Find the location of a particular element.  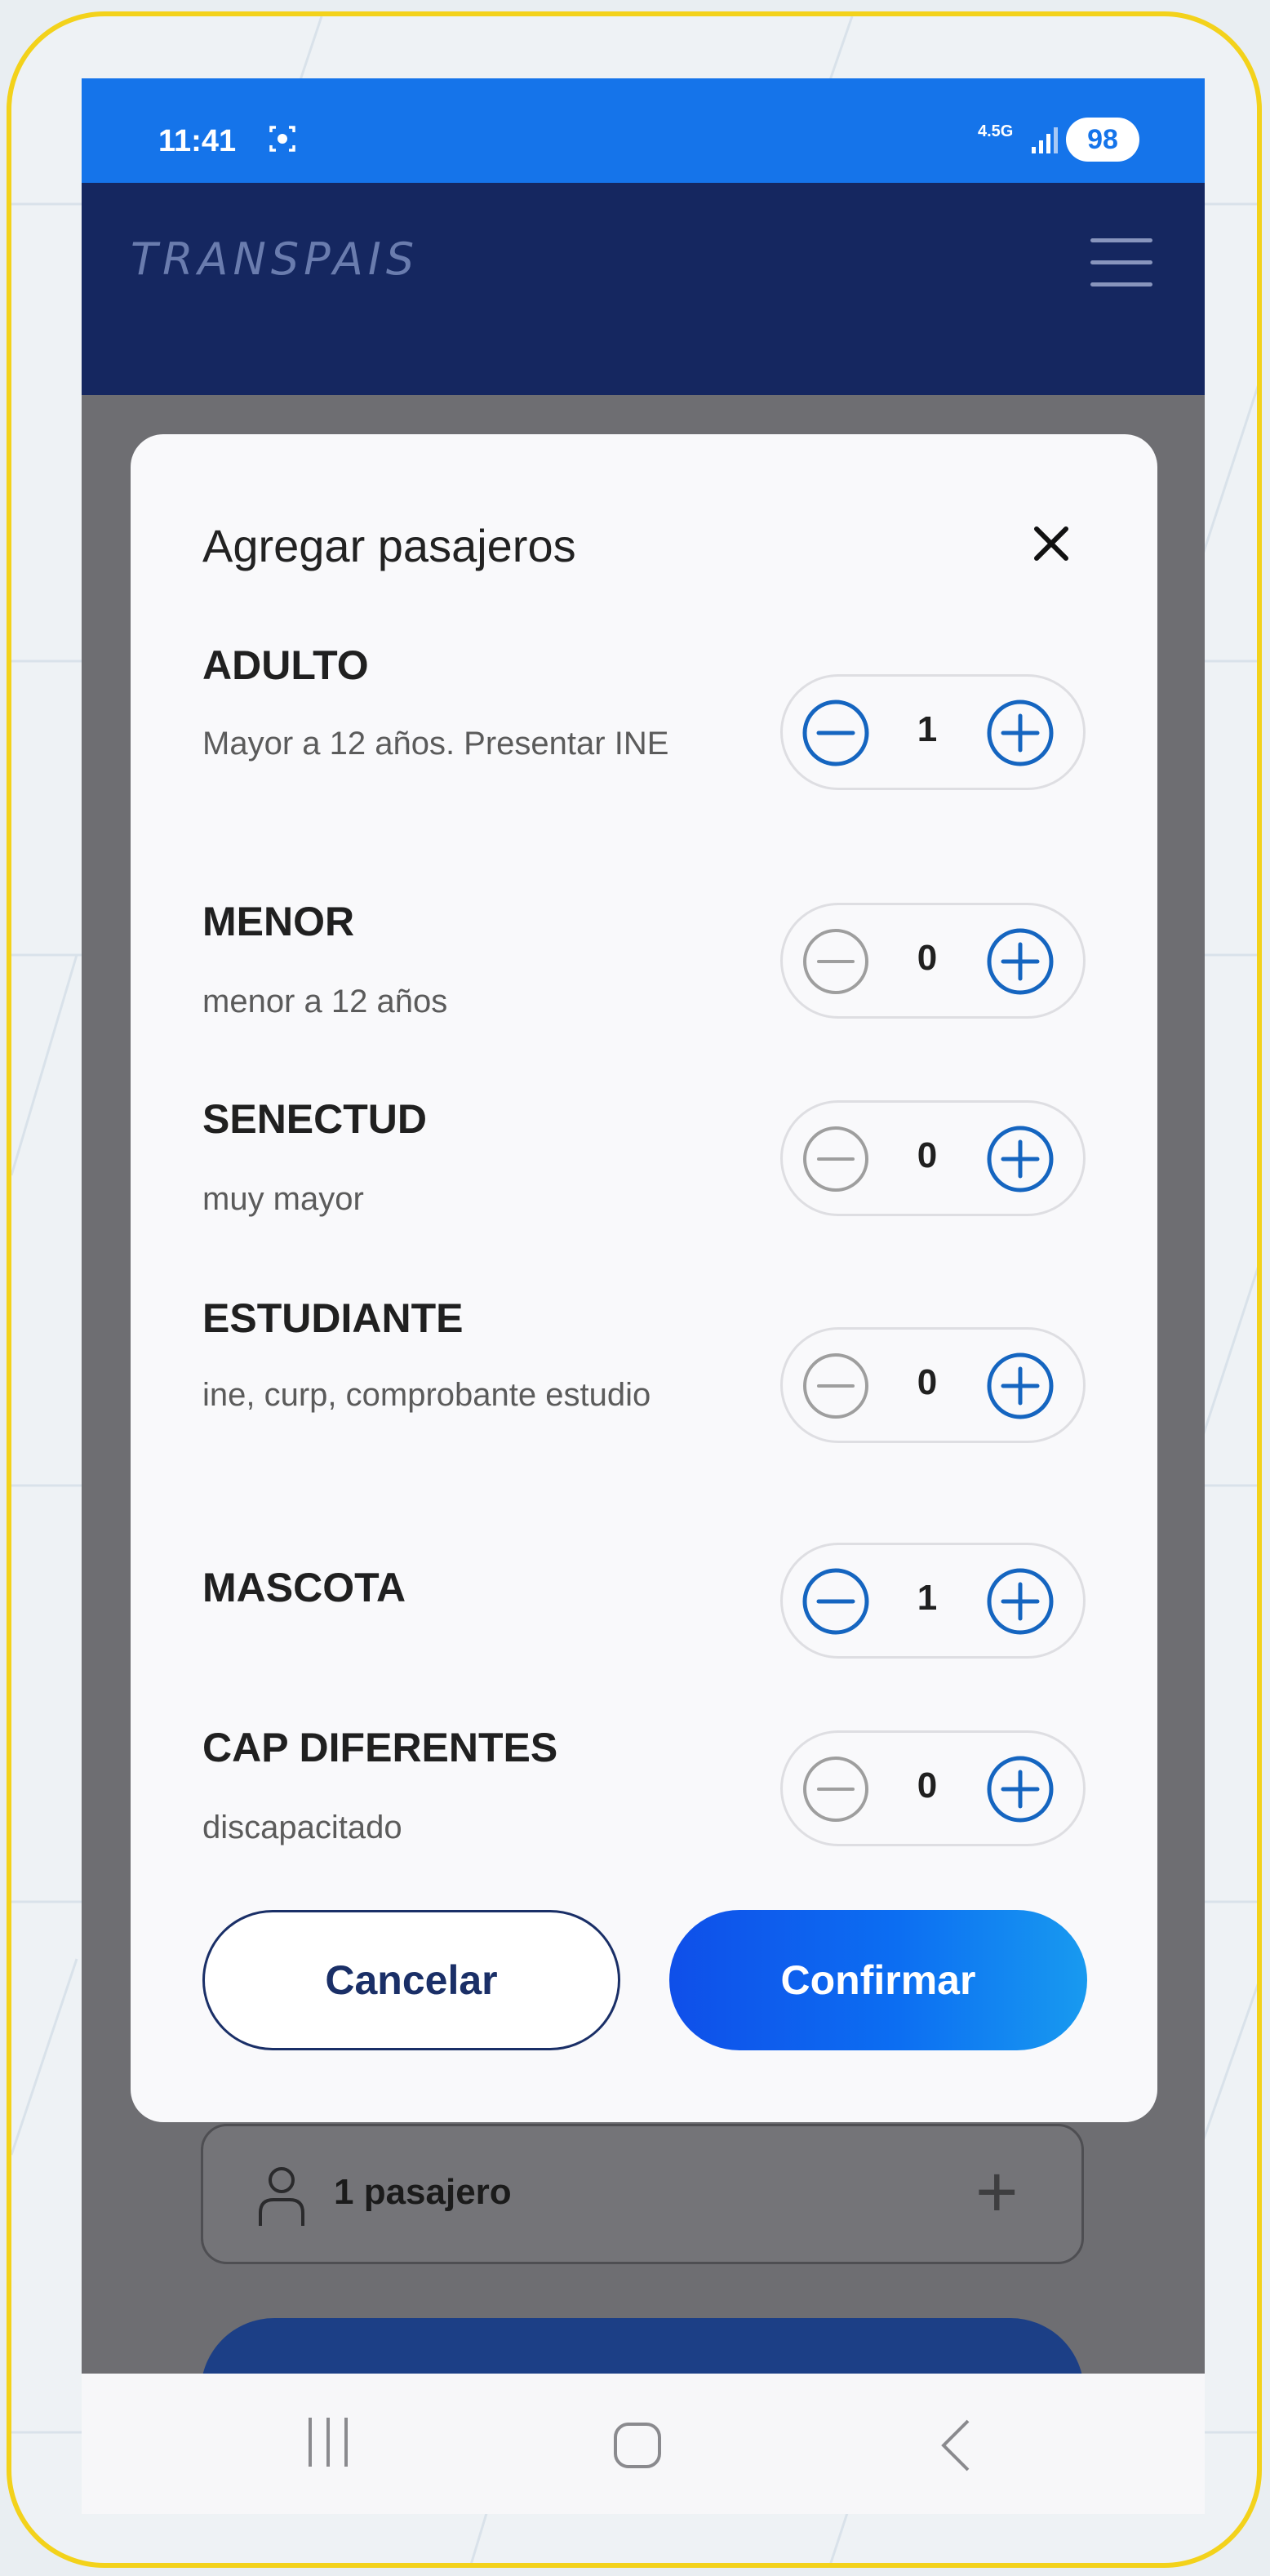

passenger-type-title: ESTUDIANTE is located at coordinates (333, 1318).